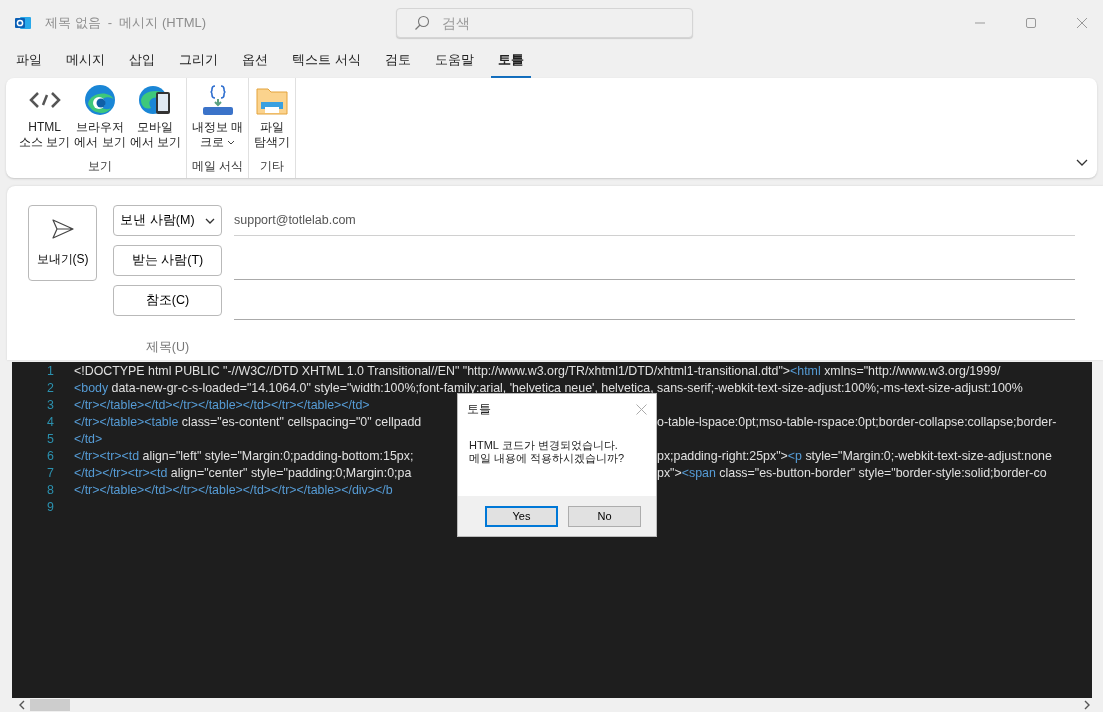 Image resolution: width=1103 pixels, height=712 pixels. Describe the element at coordinates (244, 456) in the screenshot. I see `code-text: </tr><tr><td align="left" style="Margin:0;padding-bottom:15px;` at that location.